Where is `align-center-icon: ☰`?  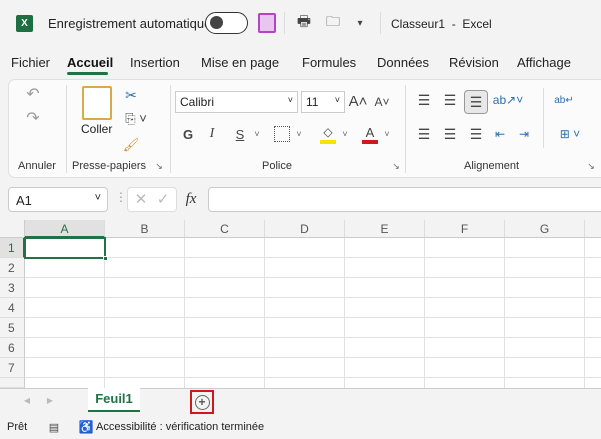 align-center-icon: ☰ is located at coordinates (450, 134).